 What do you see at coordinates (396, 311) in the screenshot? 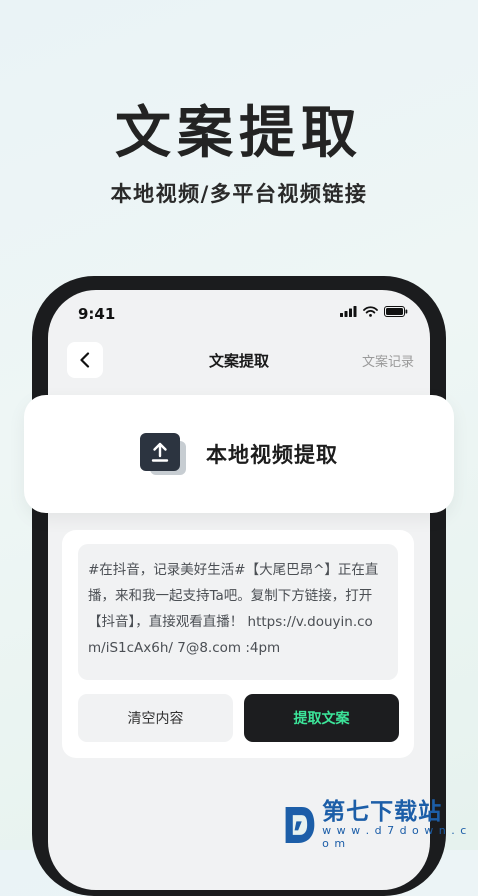
I see `battery-icon` at bounding box center [396, 311].